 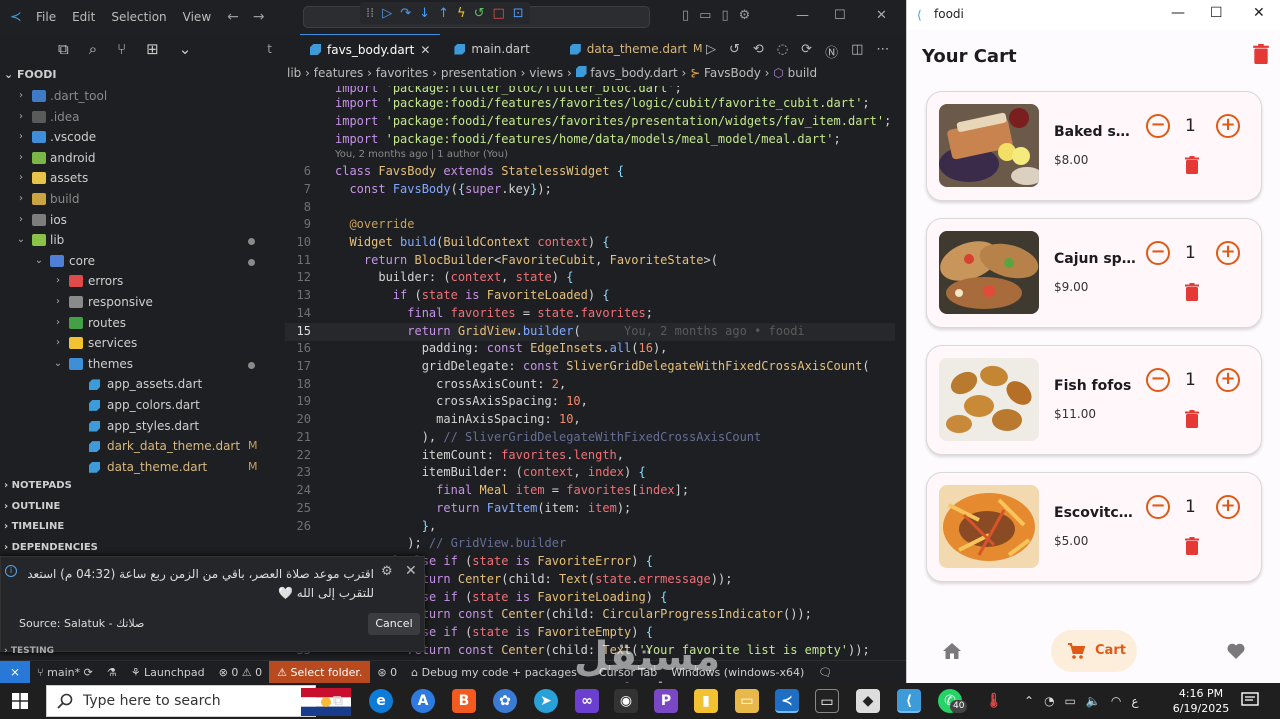 What do you see at coordinates (952, 651) in the screenshot?
I see `home-icon` at bounding box center [952, 651].